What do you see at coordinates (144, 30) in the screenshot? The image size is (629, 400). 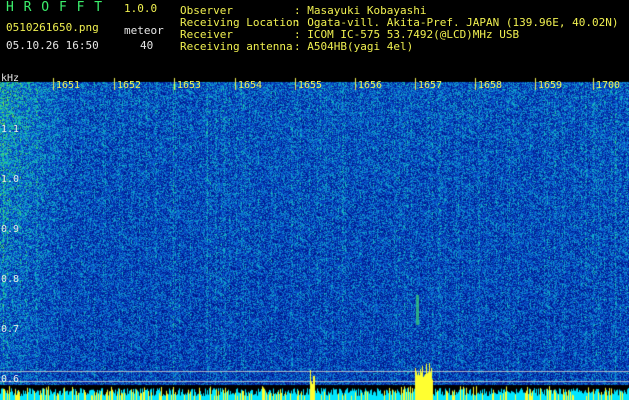 I see `meteor-label: meteor` at bounding box center [144, 30].